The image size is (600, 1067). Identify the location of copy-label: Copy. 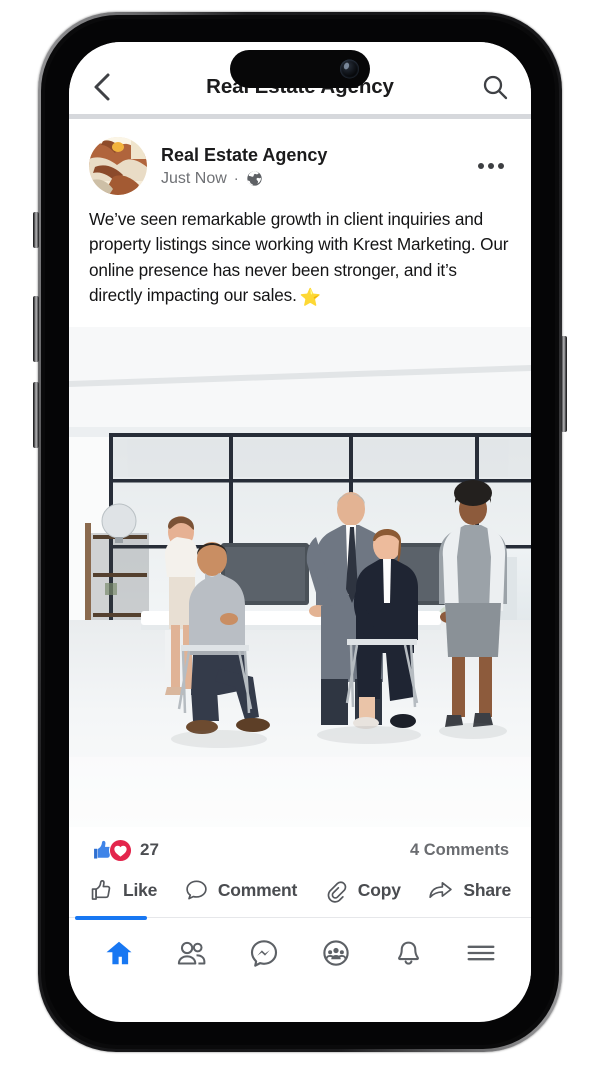
(379, 889).